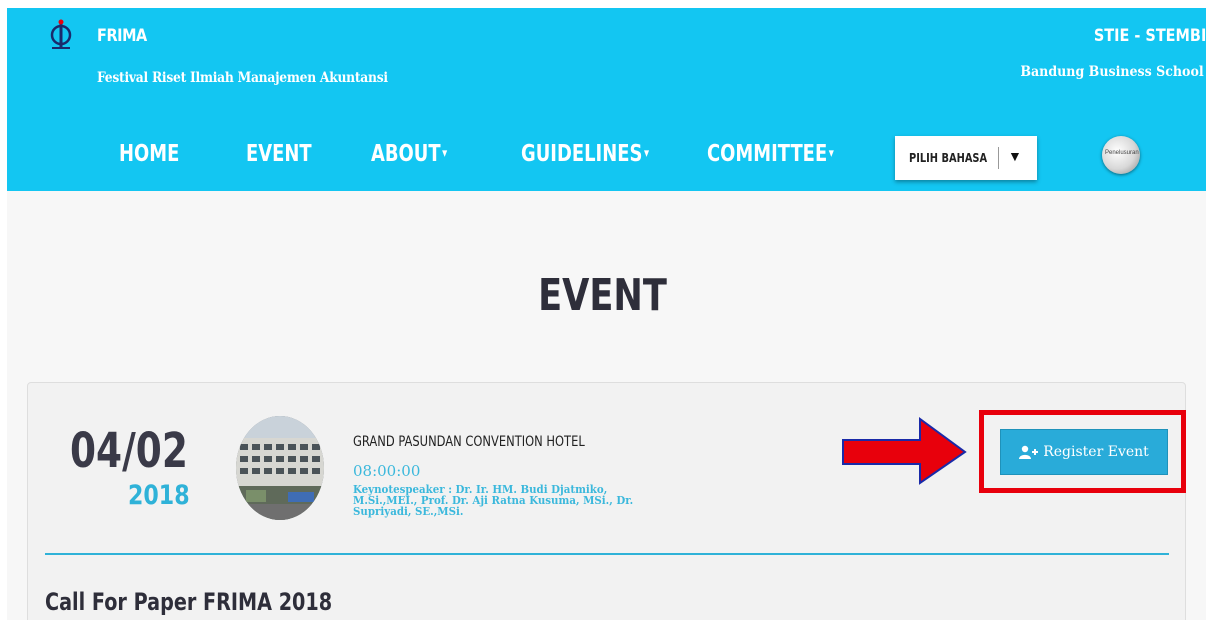  What do you see at coordinates (1029, 452) in the screenshot?
I see `user-plus-icon` at bounding box center [1029, 452].